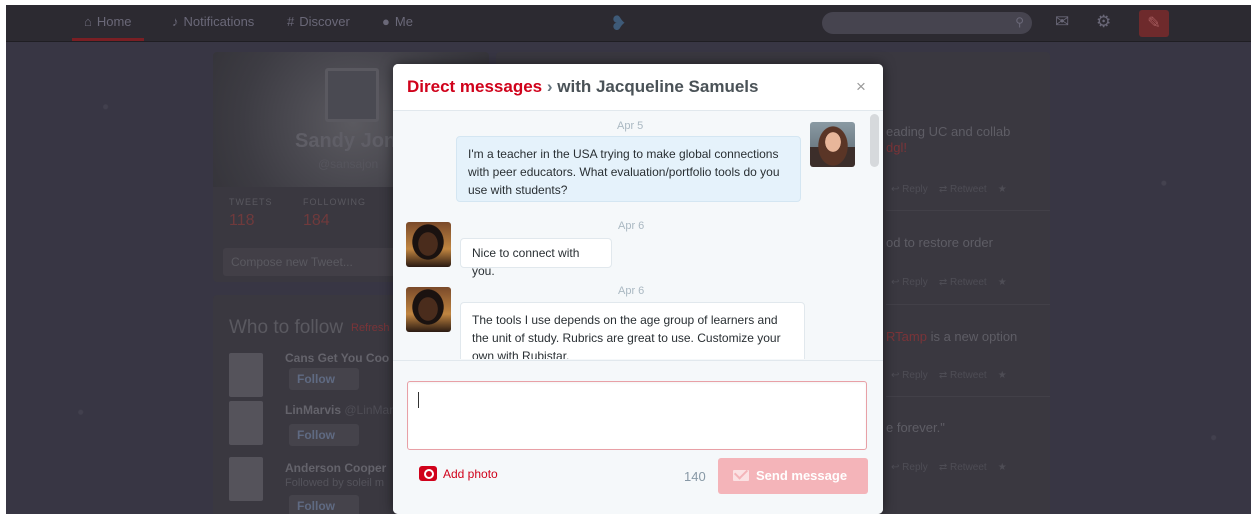  Describe the element at coordinates (403, 21) in the screenshot. I see `nav-me-label: Me` at that location.